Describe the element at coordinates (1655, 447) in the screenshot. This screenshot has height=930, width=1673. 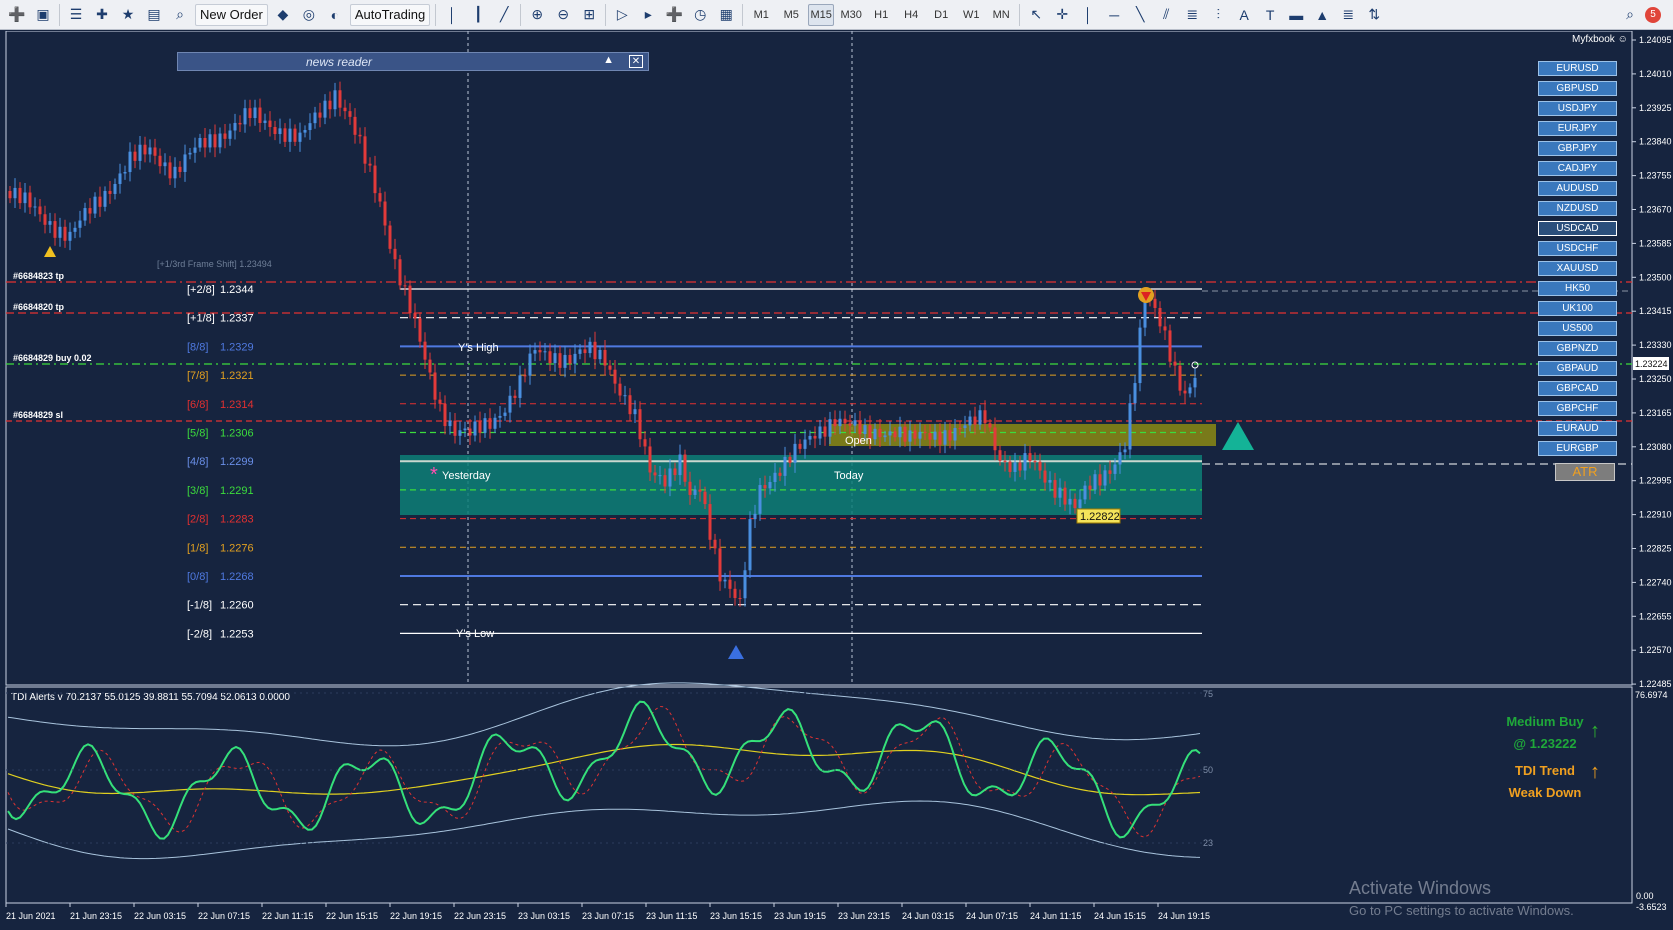
I see `price-tick-label: 1.23080` at that location.